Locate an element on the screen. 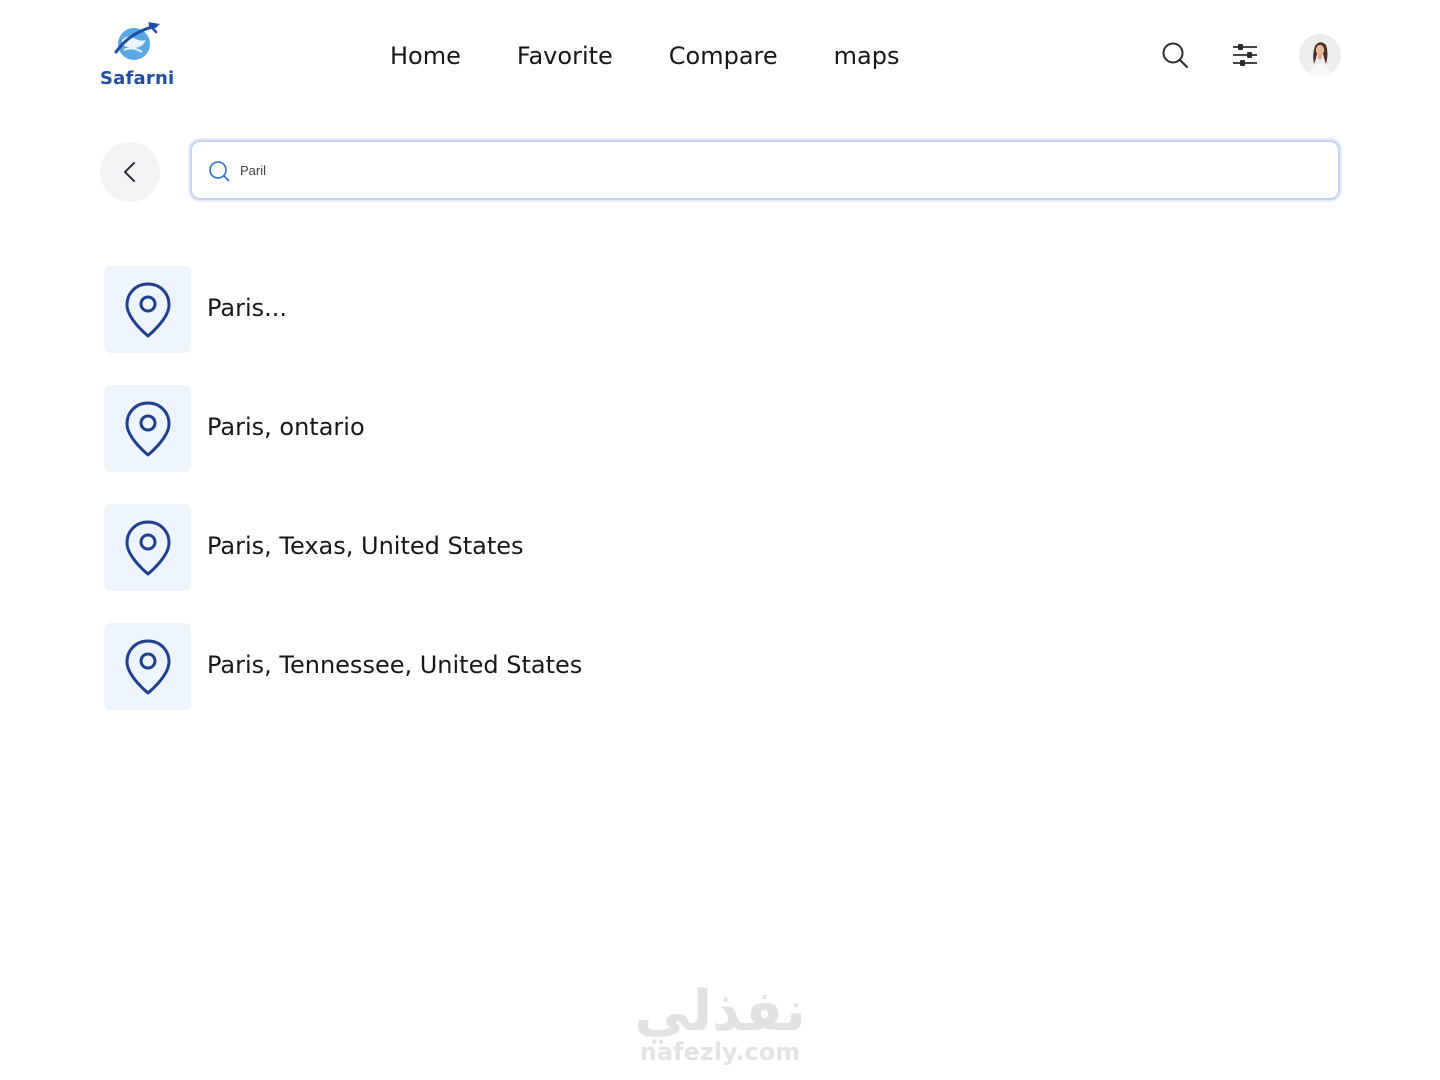  filter-button is located at coordinates (1245, 55).